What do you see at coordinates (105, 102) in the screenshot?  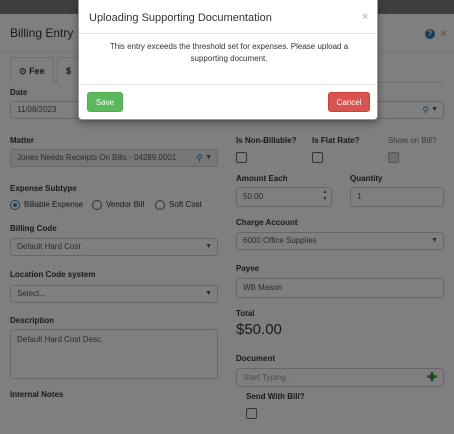 I see `save-button: Save` at bounding box center [105, 102].